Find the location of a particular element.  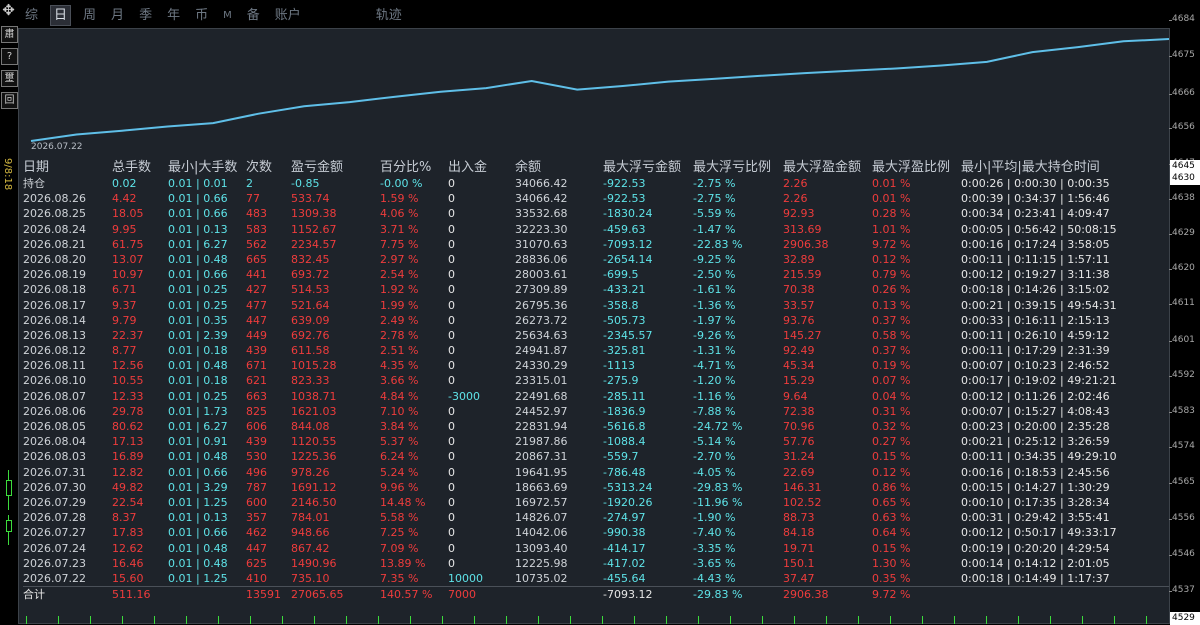

cell-date: 2026.08.04 is located at coordinates (54, 442).